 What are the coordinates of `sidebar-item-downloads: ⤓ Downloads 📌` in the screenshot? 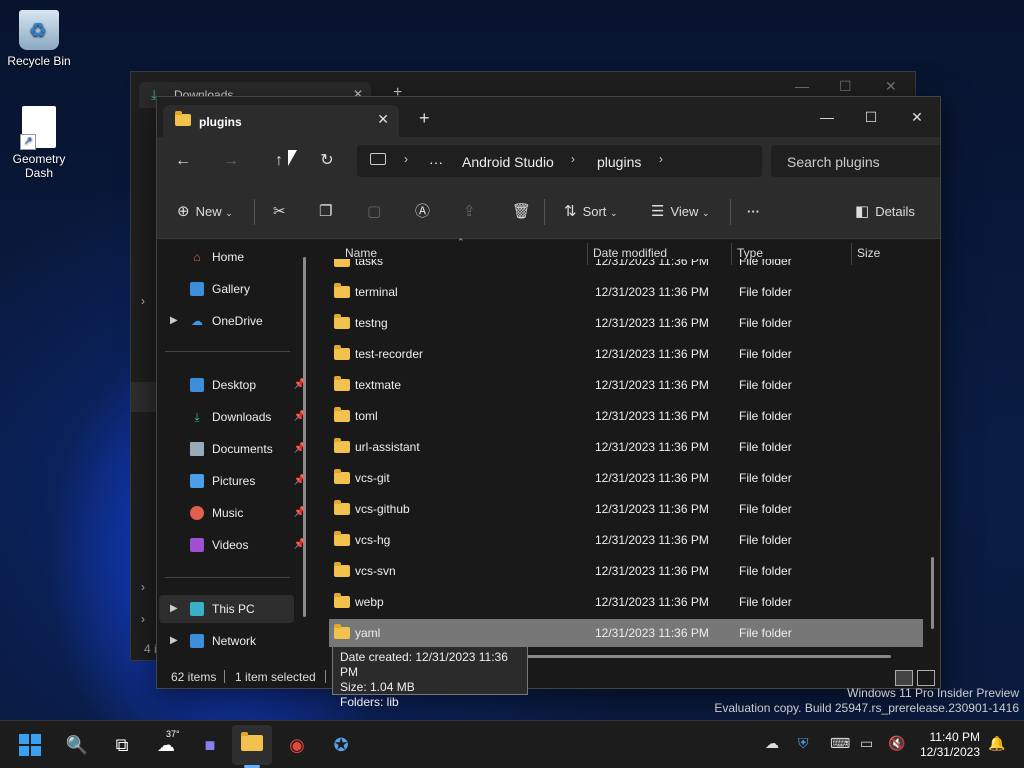 It's located at (232, 417).